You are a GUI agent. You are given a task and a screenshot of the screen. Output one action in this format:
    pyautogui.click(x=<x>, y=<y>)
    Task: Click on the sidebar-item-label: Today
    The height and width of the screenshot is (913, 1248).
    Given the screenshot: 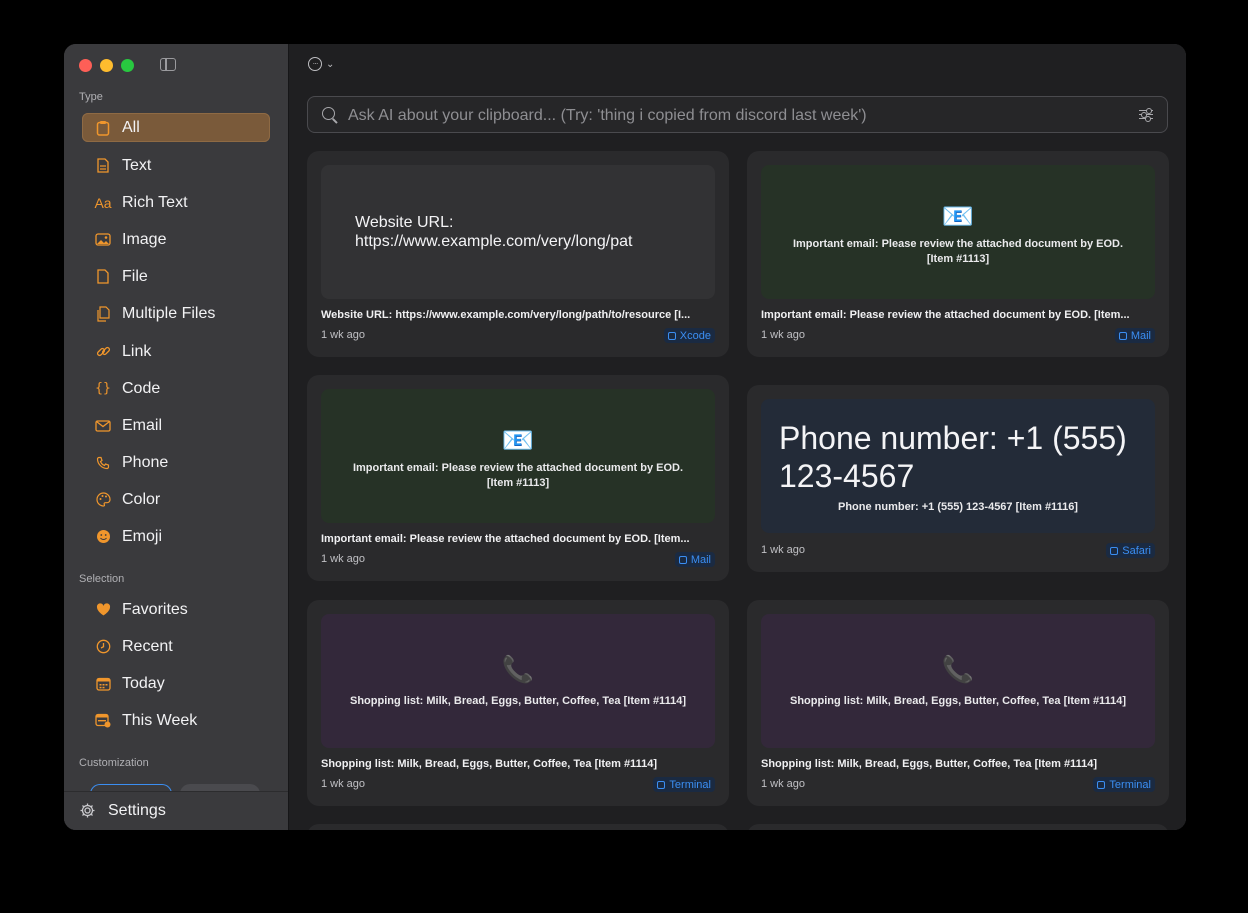 What is the action you would take?
    pyautogui.click(x=143, y=683)
    